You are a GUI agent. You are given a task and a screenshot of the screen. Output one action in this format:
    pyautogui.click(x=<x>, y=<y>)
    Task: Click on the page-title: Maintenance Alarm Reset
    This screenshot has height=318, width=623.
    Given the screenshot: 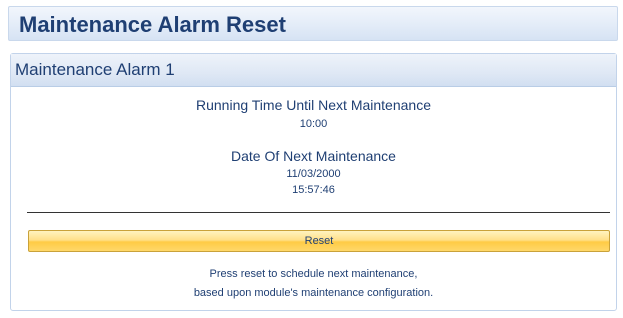 What is the action you would take?
    pyautogui.click(x=152, y=24)
    